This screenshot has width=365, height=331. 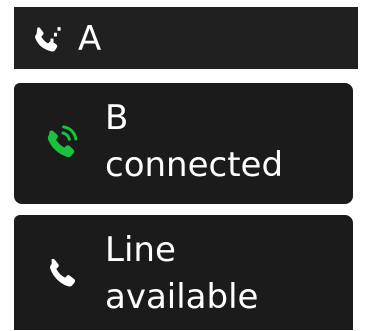 What do you see at coordinates (194, 165) in the screenshot?
I see `line-status-b: connected` at bounding box center [194, 165].